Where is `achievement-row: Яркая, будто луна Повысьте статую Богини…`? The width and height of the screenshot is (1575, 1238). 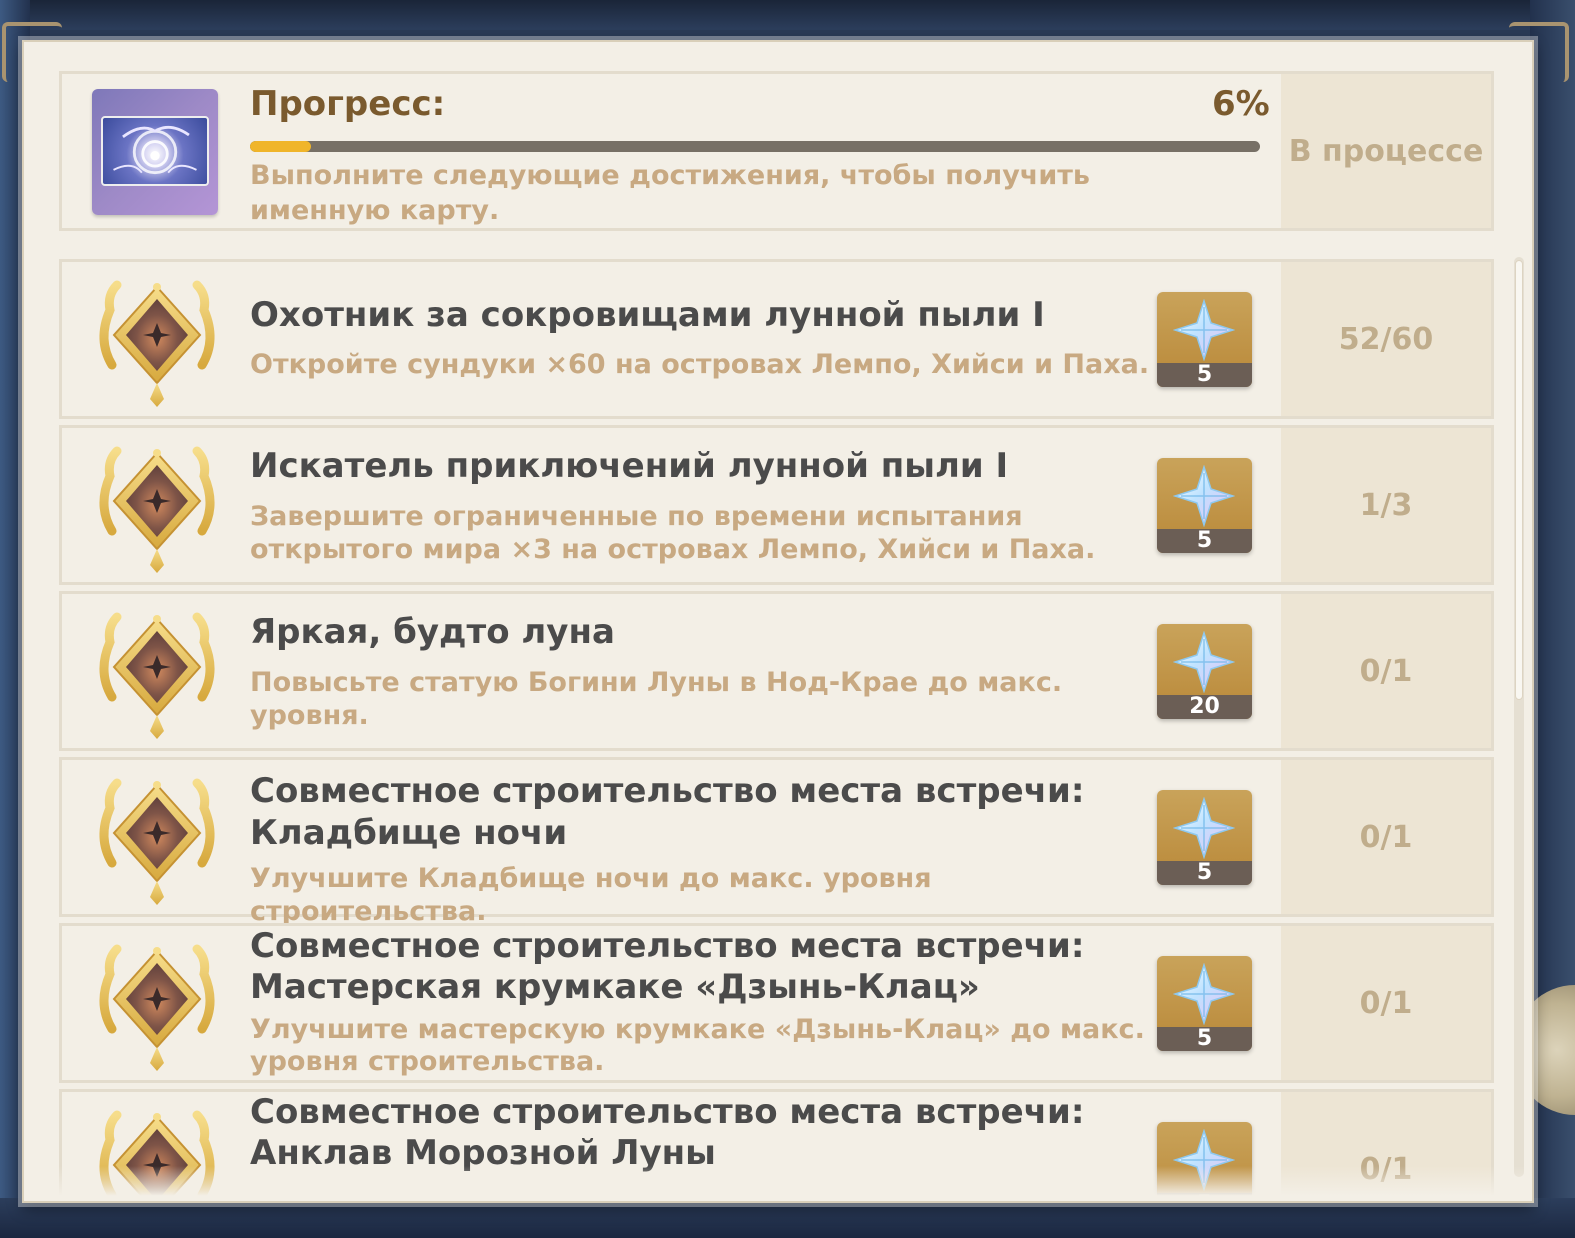
achievement-row: Яркая, будто луна Повысьте статую Богини… is located at coordinates (776, 671).